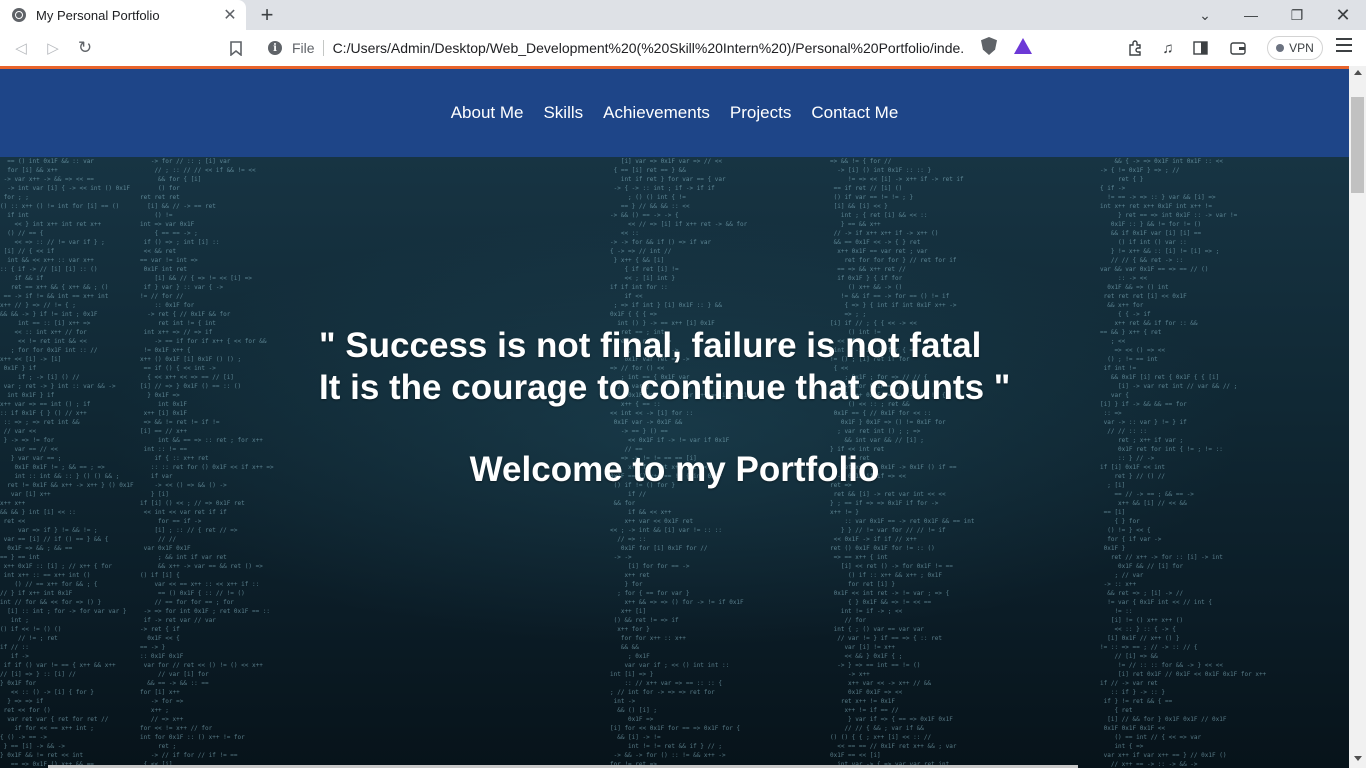 The image size is (1366, 768). Describe the element at coordinates (1200, 48) in the screenshot. I see `sidebar-icon` at that location.